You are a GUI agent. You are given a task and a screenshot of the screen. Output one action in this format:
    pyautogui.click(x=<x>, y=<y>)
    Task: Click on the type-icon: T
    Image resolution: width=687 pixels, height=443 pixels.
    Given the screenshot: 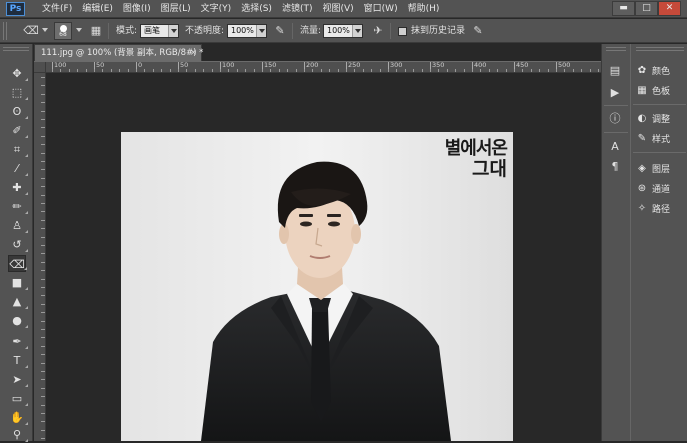 What is the action you would take?
    pyautogui.click(x=18, y=360)
    